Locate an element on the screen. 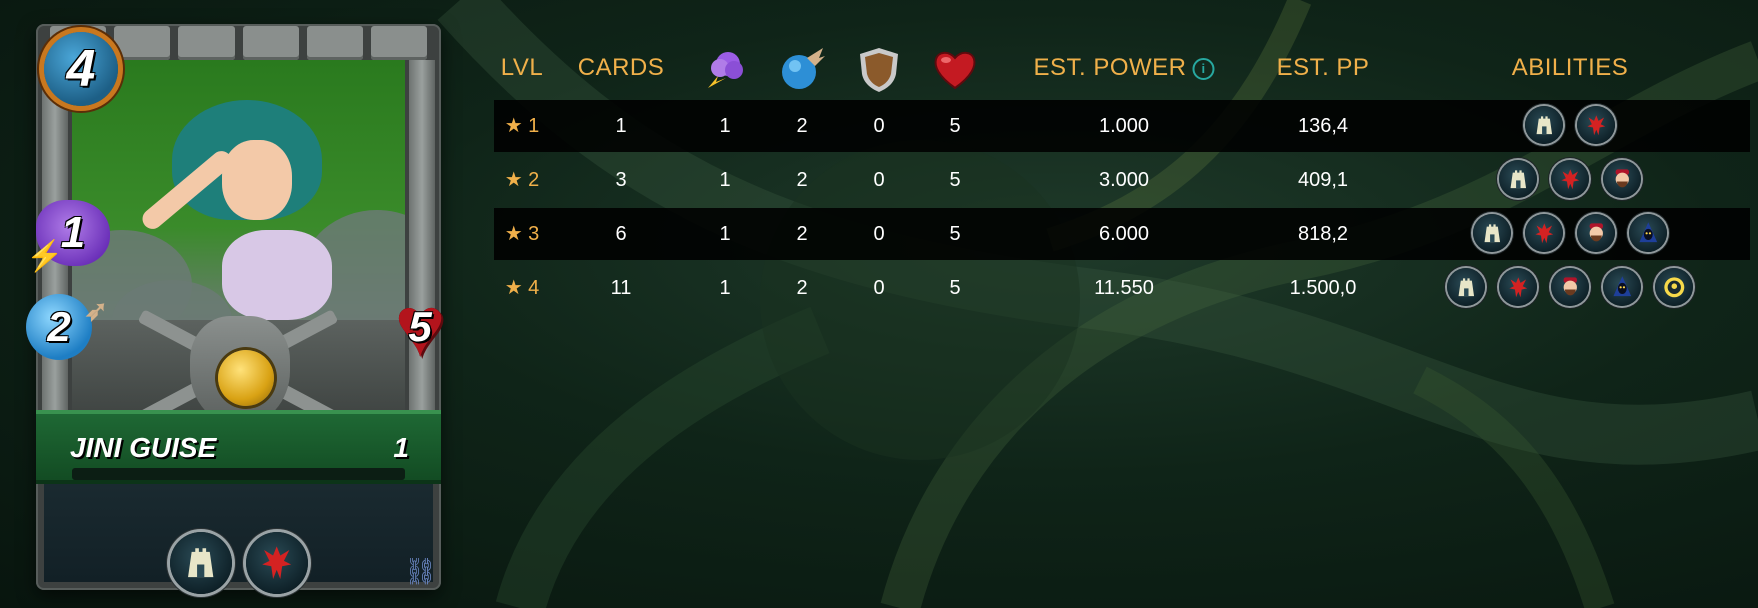 This screenshot has height=608, width=1758. cell-est-power: 1.000 is located at coordinates (1124, 126).